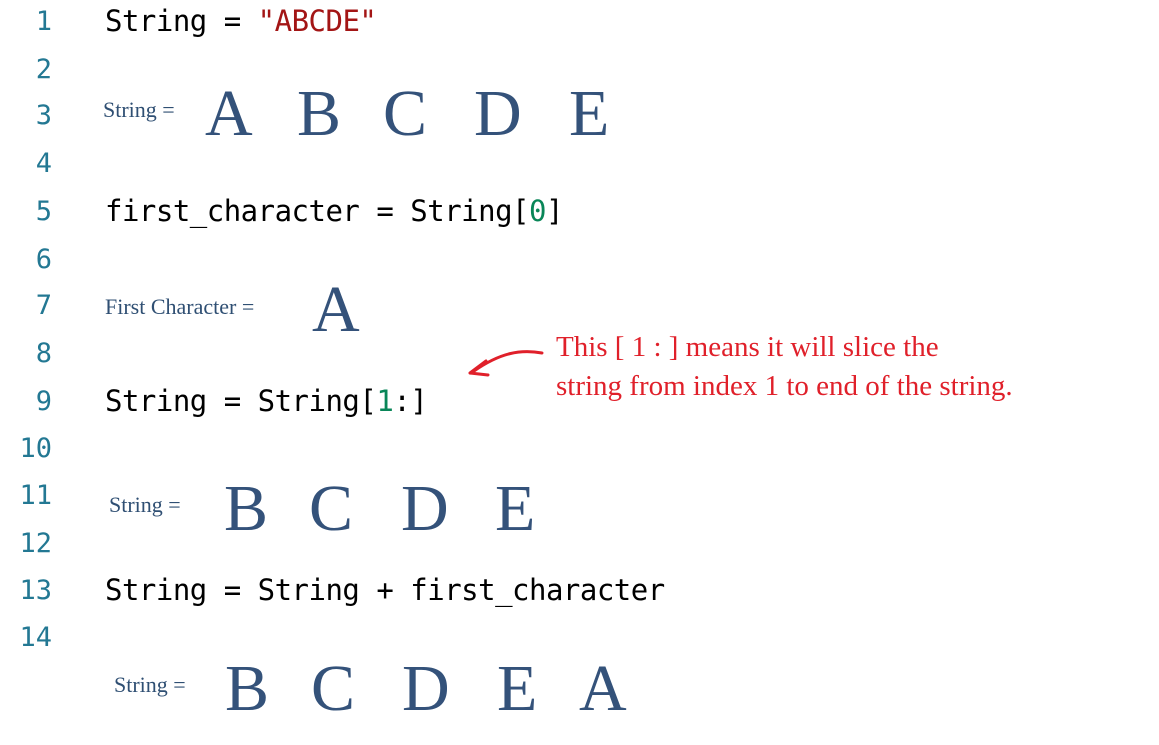  Describe the element at coordinates (747, 347) in the screenshot. I see `annotation-line: This [ 1 : ] means it will slice the` at that location.